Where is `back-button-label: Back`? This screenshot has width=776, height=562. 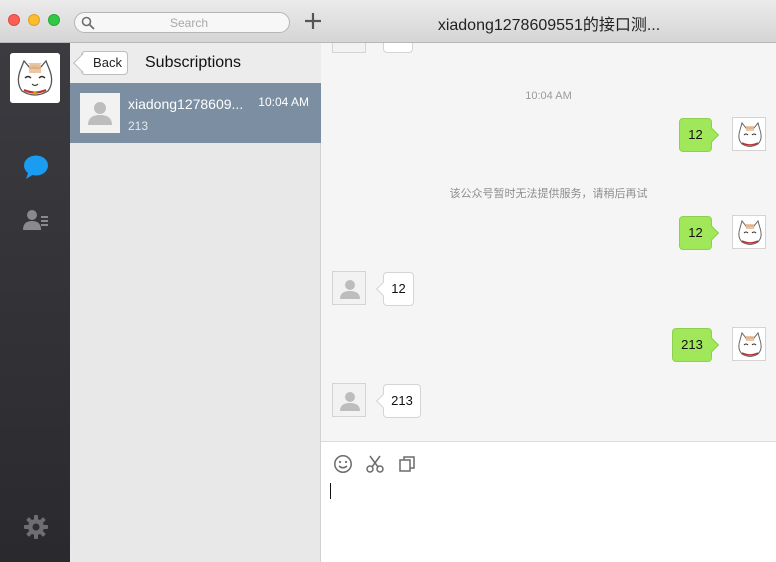 back-button-label: Back is located at coordinates (107, 62).